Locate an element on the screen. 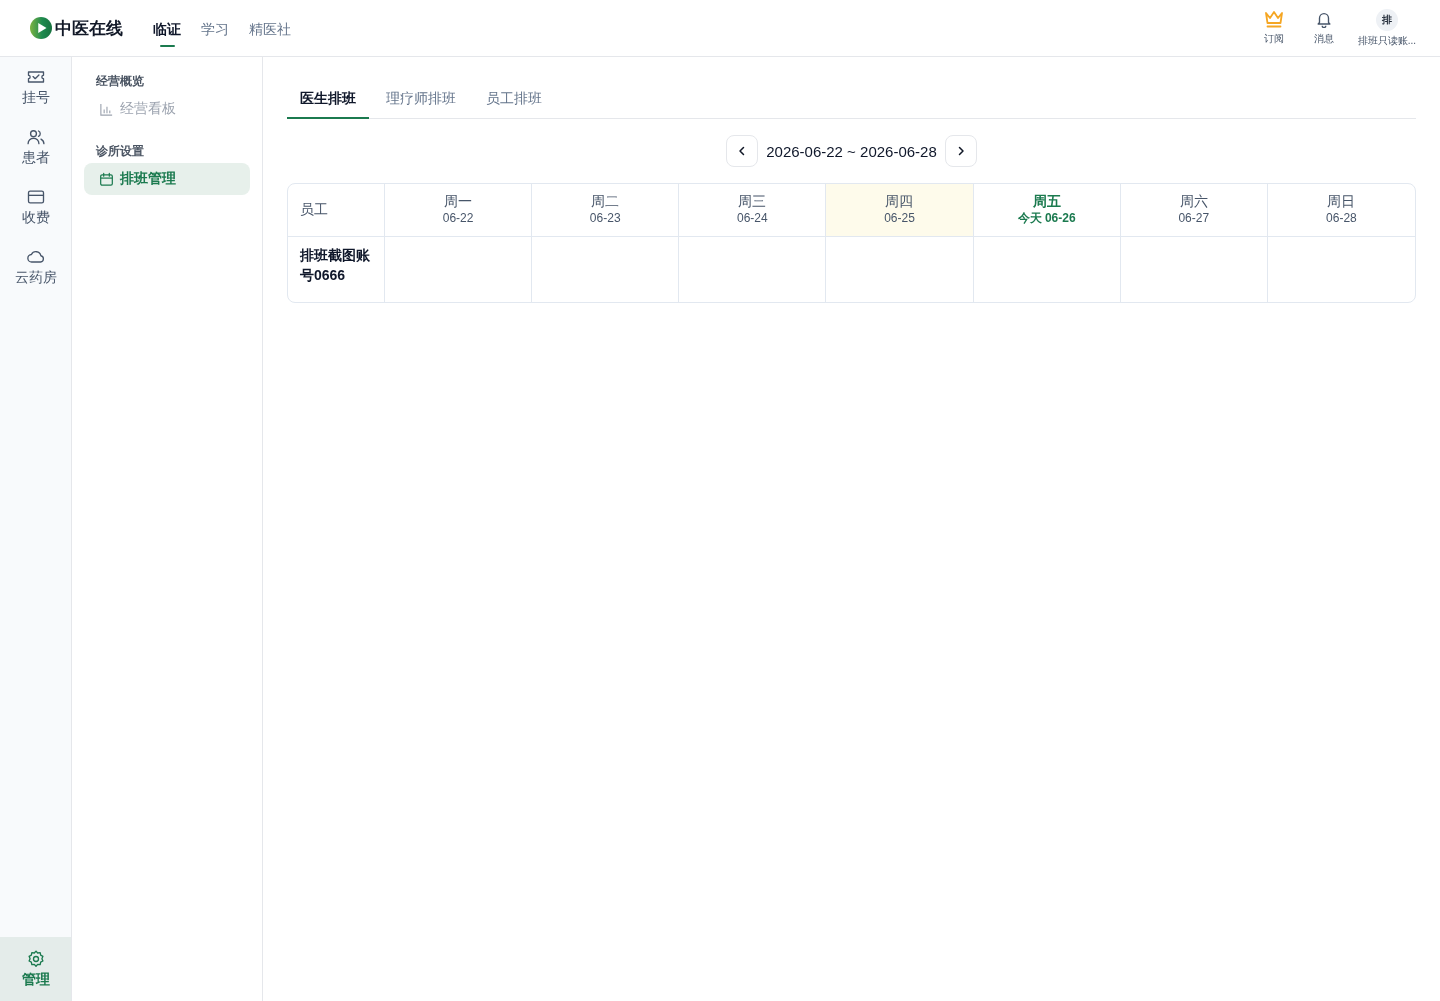 This screenshot has height=1001, width=1440. weekday-label: 周日 is located at coordinates (1341, 201).